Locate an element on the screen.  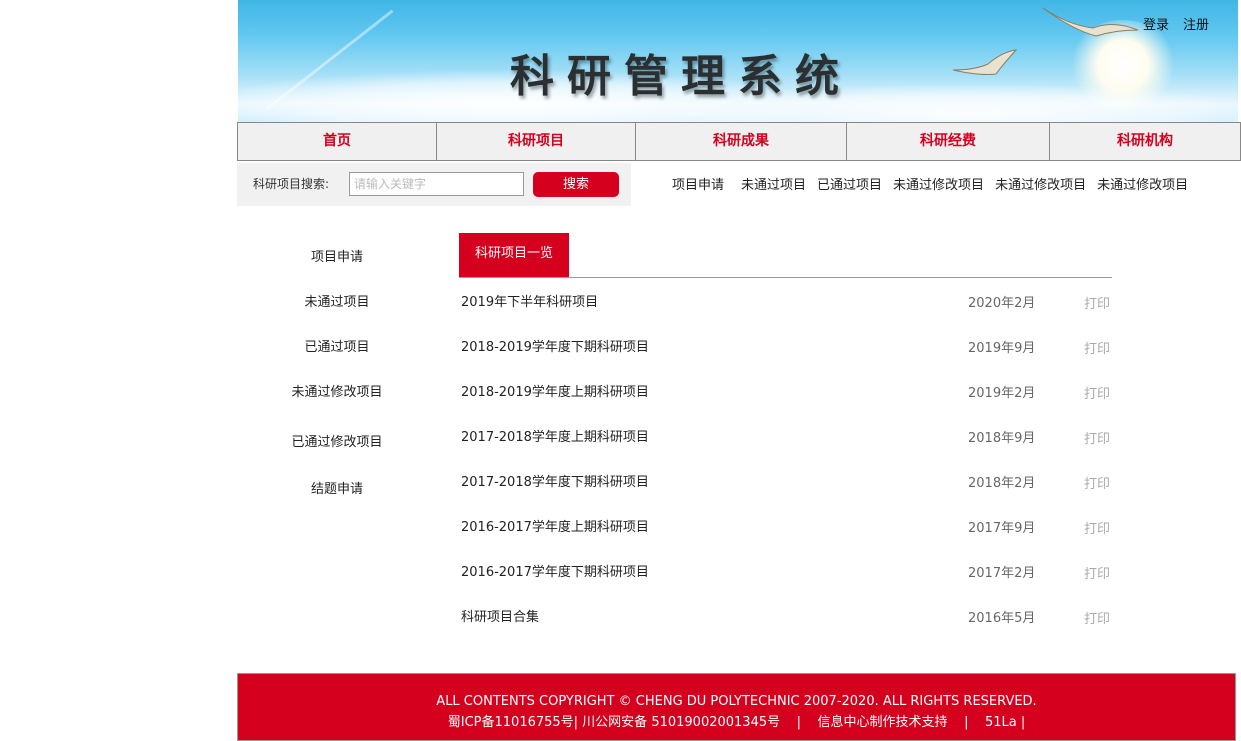
nav-funding: 科研经费 is located at coordinates (948, 141).